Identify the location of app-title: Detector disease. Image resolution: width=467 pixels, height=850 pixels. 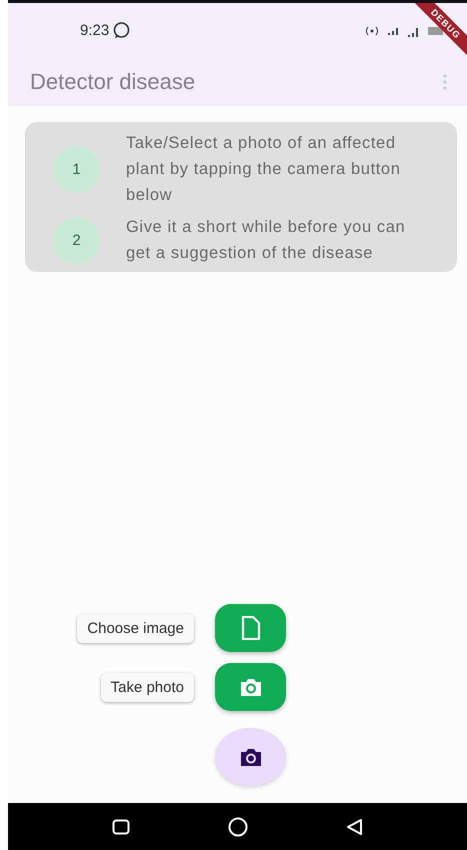
(113, 82).